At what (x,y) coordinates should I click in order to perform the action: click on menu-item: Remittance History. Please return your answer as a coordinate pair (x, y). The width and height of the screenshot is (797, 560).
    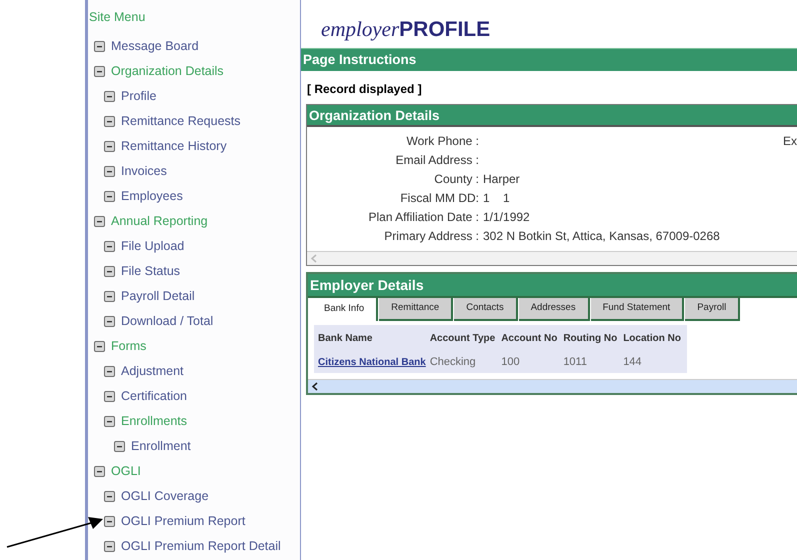
    Looking at the image, I should click on (174, 146).